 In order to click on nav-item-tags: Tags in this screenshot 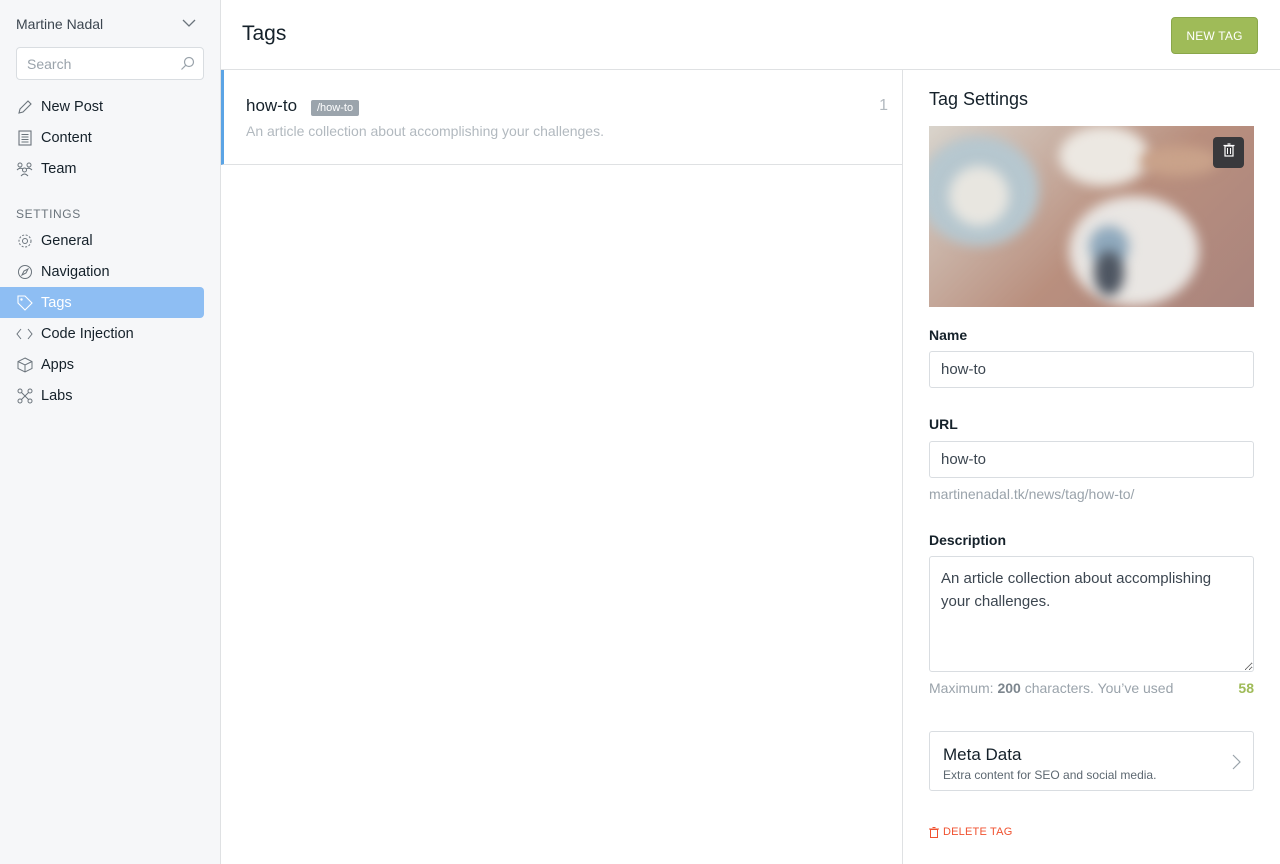, I will do `click(102, 302)`.